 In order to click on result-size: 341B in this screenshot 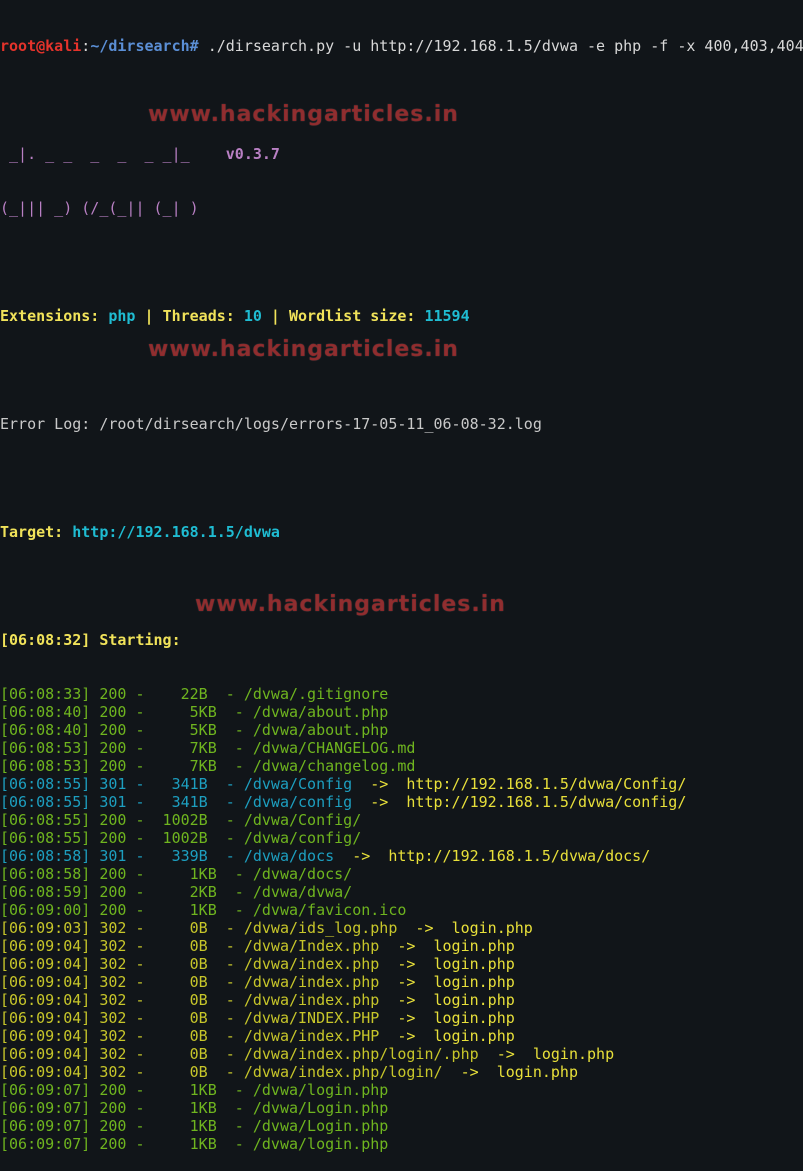, I will do `click(180, 802)`.